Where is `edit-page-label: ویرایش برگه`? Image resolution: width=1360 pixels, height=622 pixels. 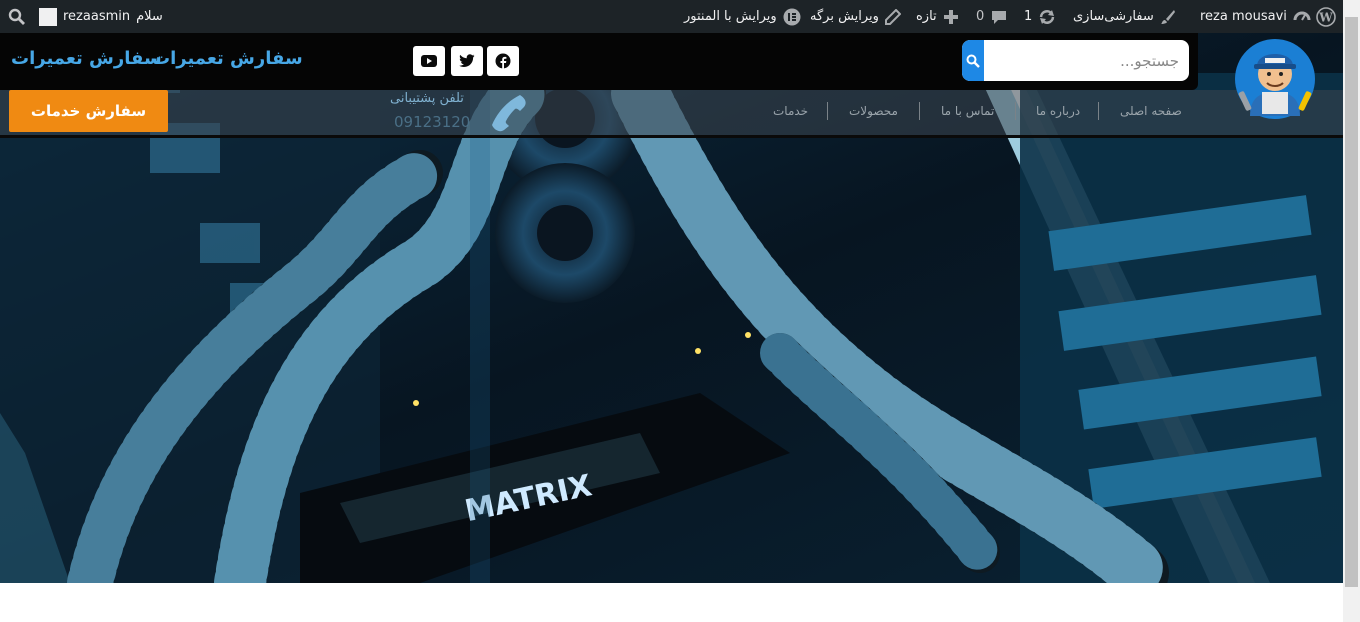 edit-page-label: ویرایش برگه is located at coordinates (844, 16).